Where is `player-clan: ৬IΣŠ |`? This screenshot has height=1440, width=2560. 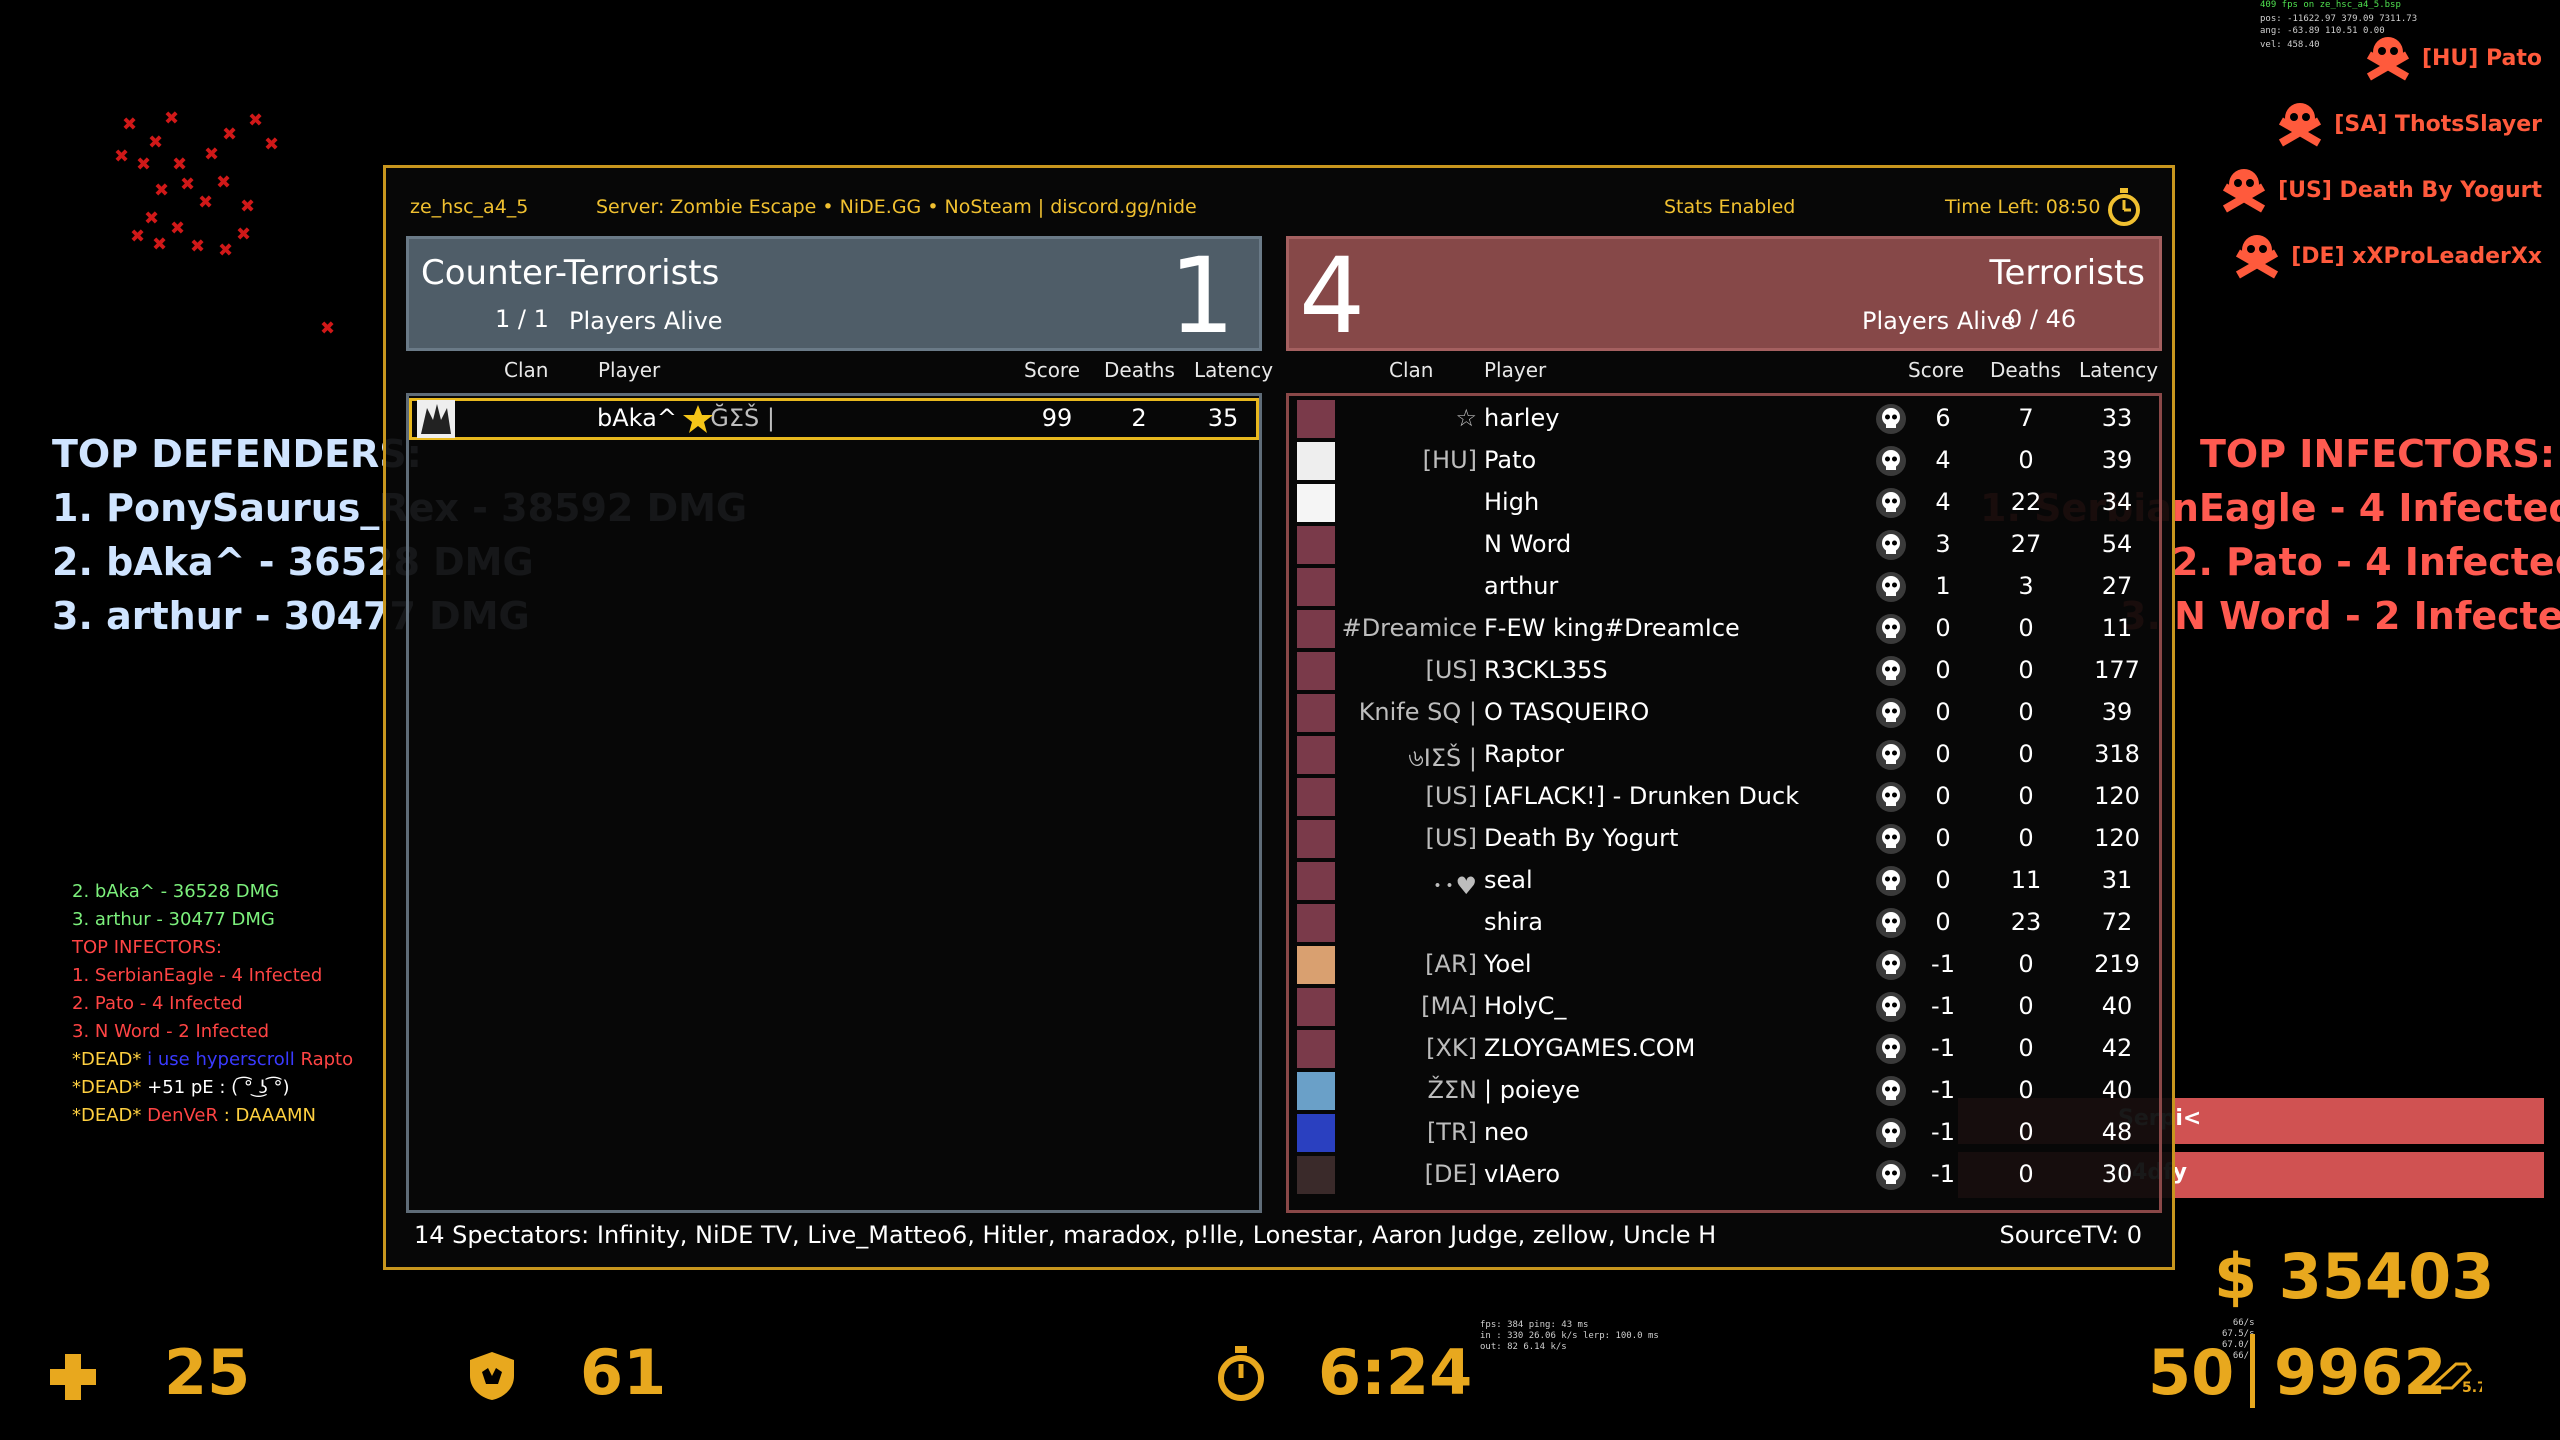
player-clan: ৬IΣŠ | is located at coordinates (1442, 758).